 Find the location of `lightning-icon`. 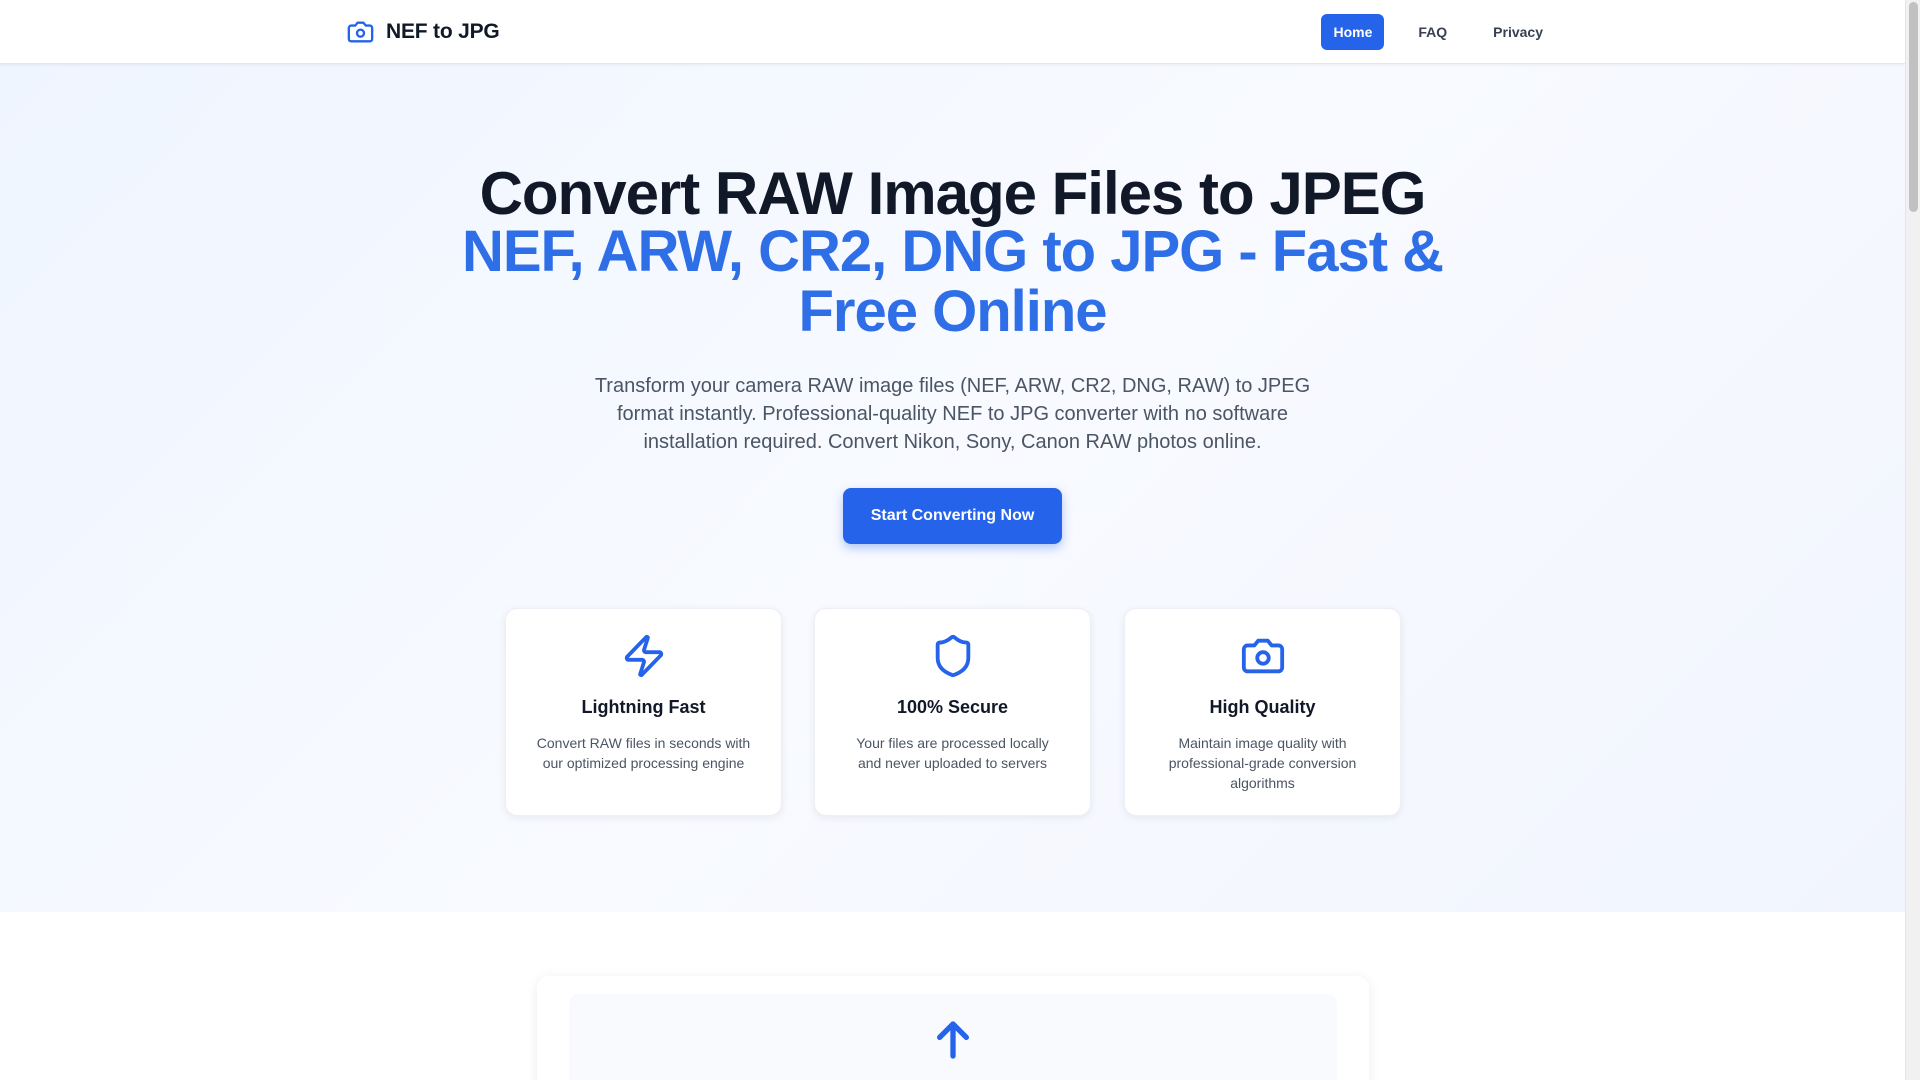

lightning-icon is located at coordinates (643, 656).